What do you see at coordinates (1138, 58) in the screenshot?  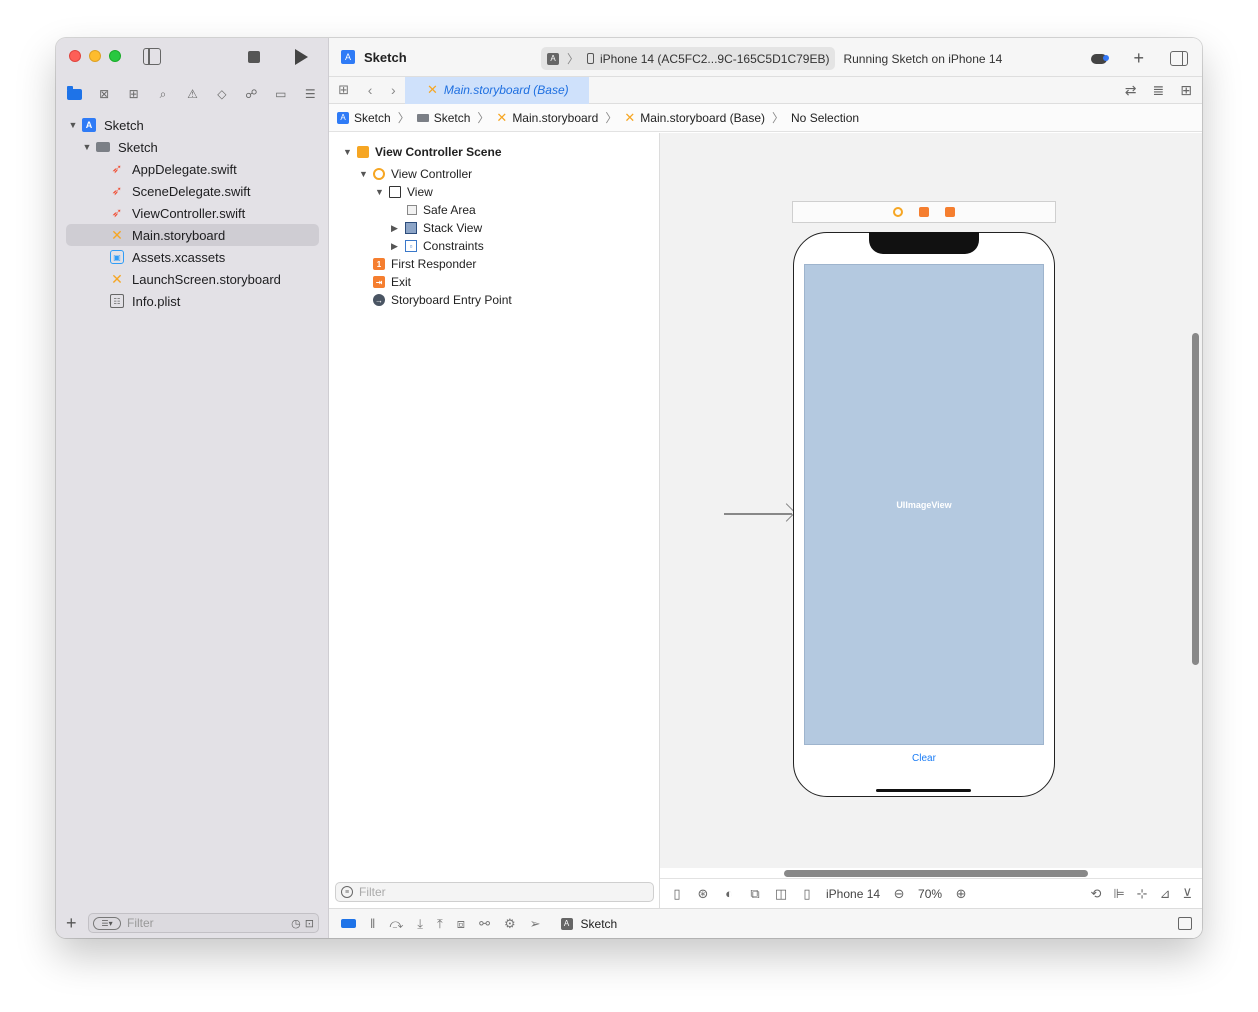 I see `add-library-icon: +` at bounding box center [1138, 58].